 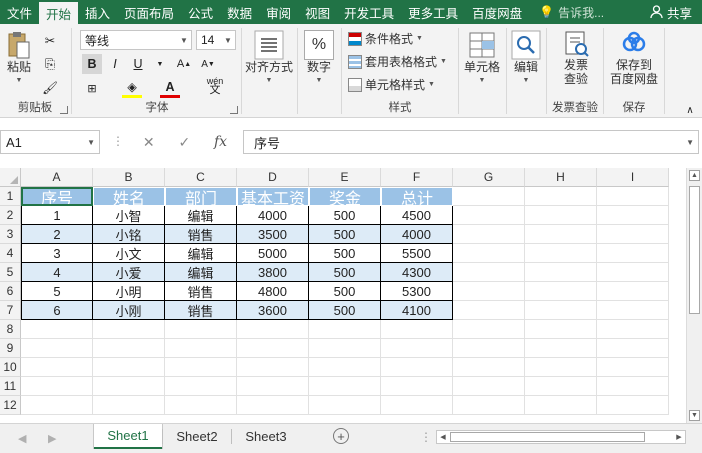 I want to click on cells-button: 单元格 ▼, so click(x=482, y=59).